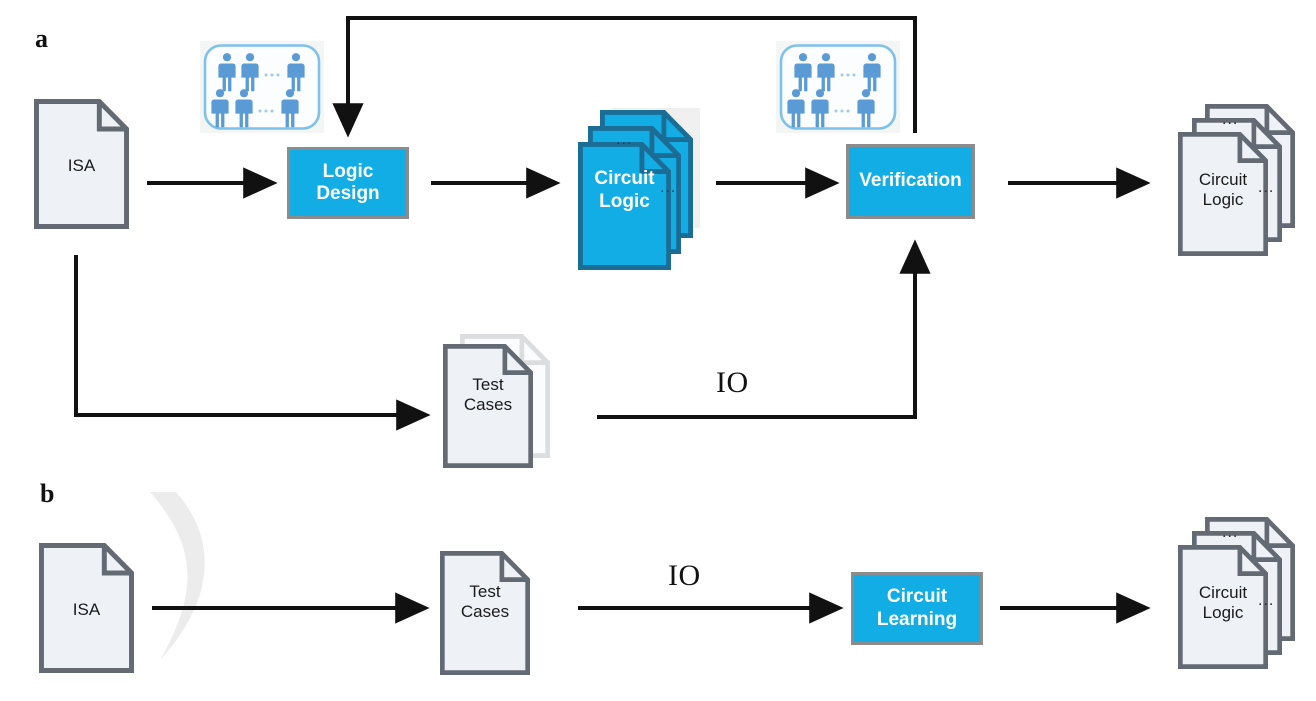 Image resolution: width=1316 pixels, height=701 pixels. Describe the element at coordinates (1236, 179) in the screenshot. I see `circuit-logic-stack-output-a` at that location.